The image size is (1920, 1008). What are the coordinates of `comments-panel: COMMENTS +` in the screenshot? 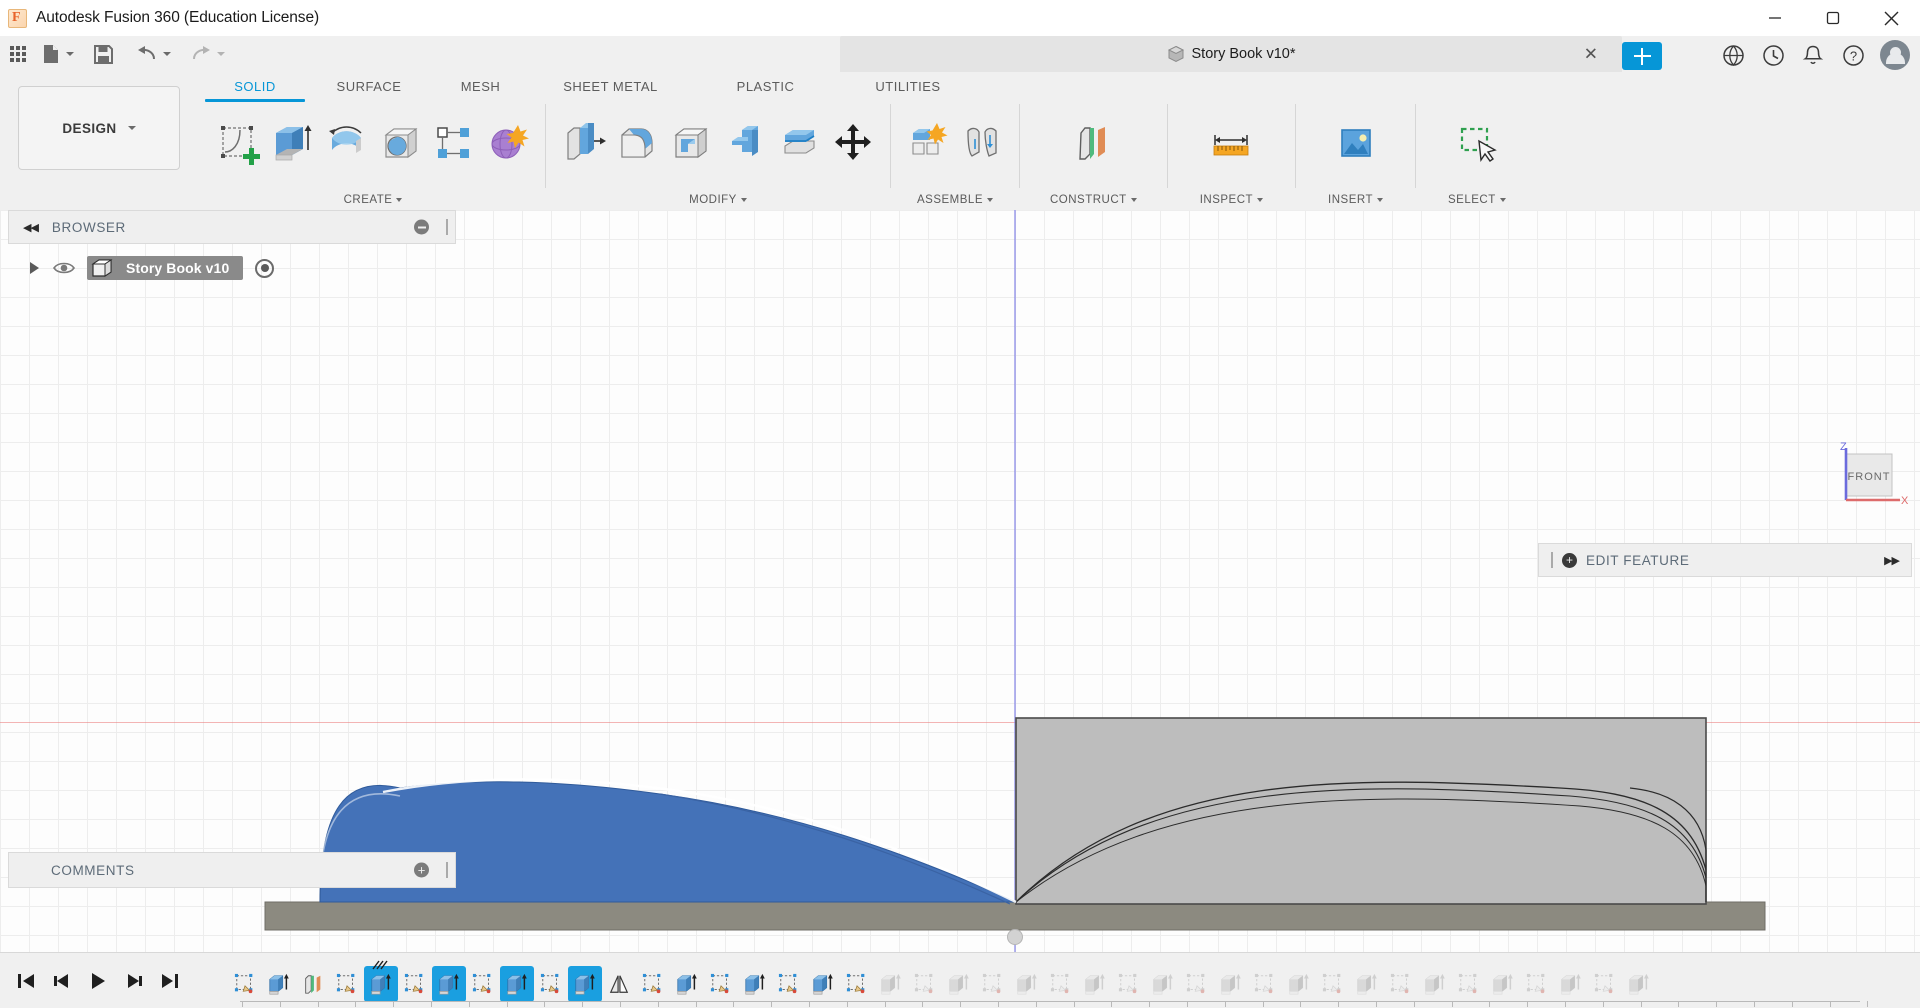 It's located at (232, 870).